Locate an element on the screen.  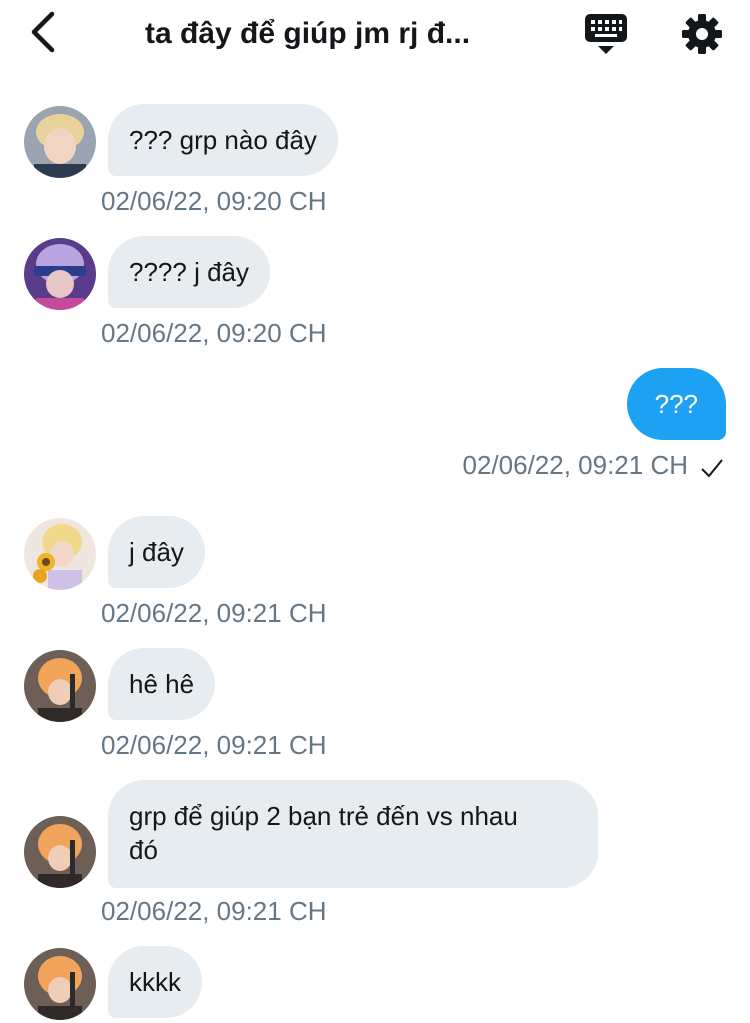
settings-button is located at coordinates (702, 34).